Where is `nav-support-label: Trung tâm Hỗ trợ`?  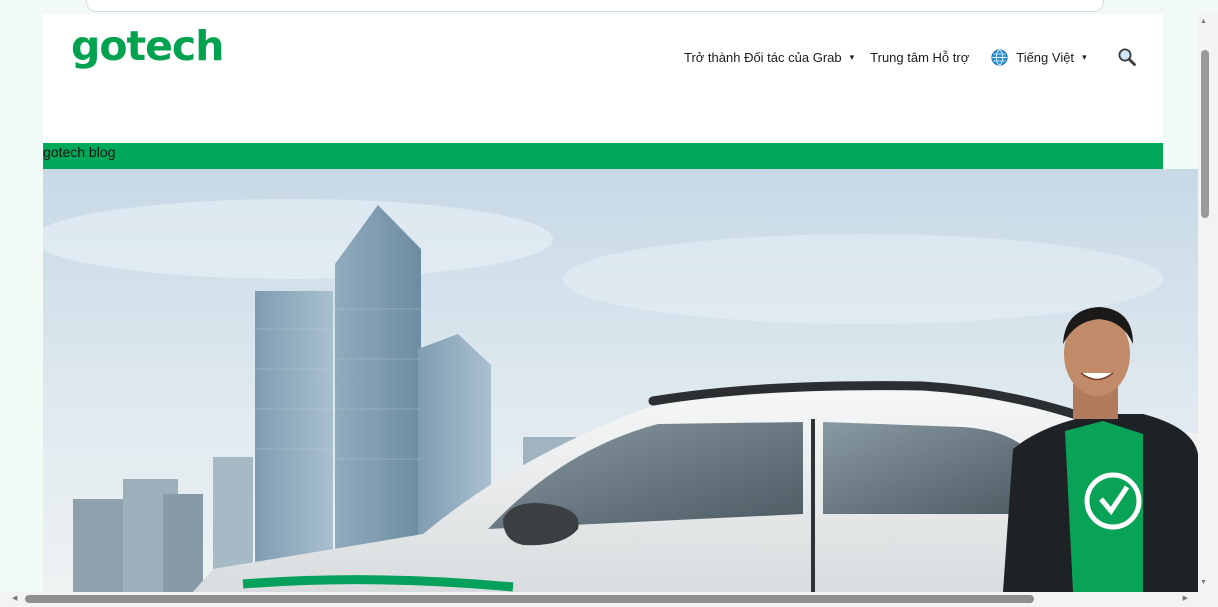 nav-support-label: Trung tâm Hỗ trợ is located at coordinates (920, 57).